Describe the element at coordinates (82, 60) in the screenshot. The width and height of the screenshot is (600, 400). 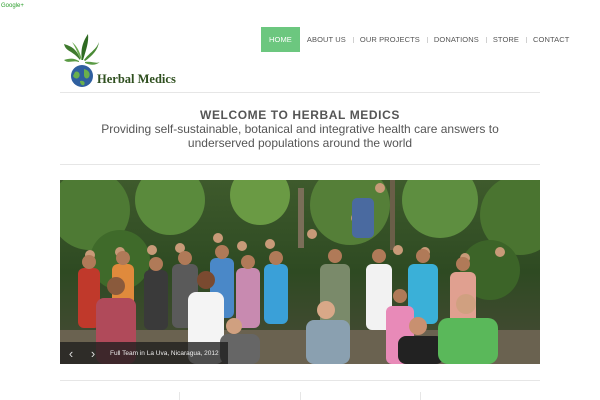
I see `herbal-leaf-globe-icon` at that location.